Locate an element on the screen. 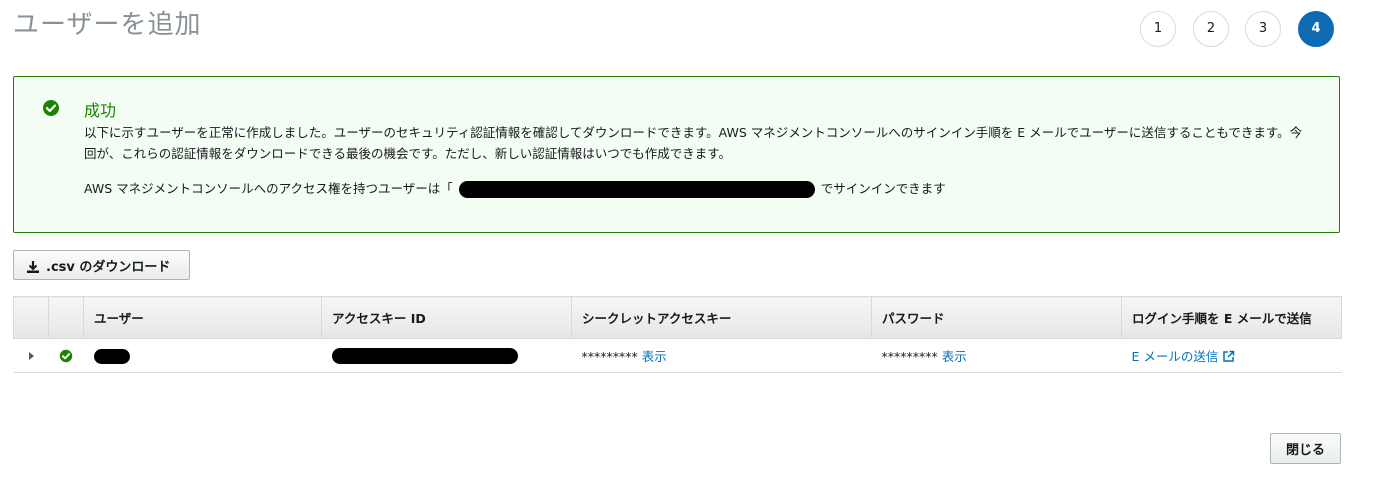 This screenshot has width=1384, height=497. success-title: 成功 is located at coordinates (100, 110).